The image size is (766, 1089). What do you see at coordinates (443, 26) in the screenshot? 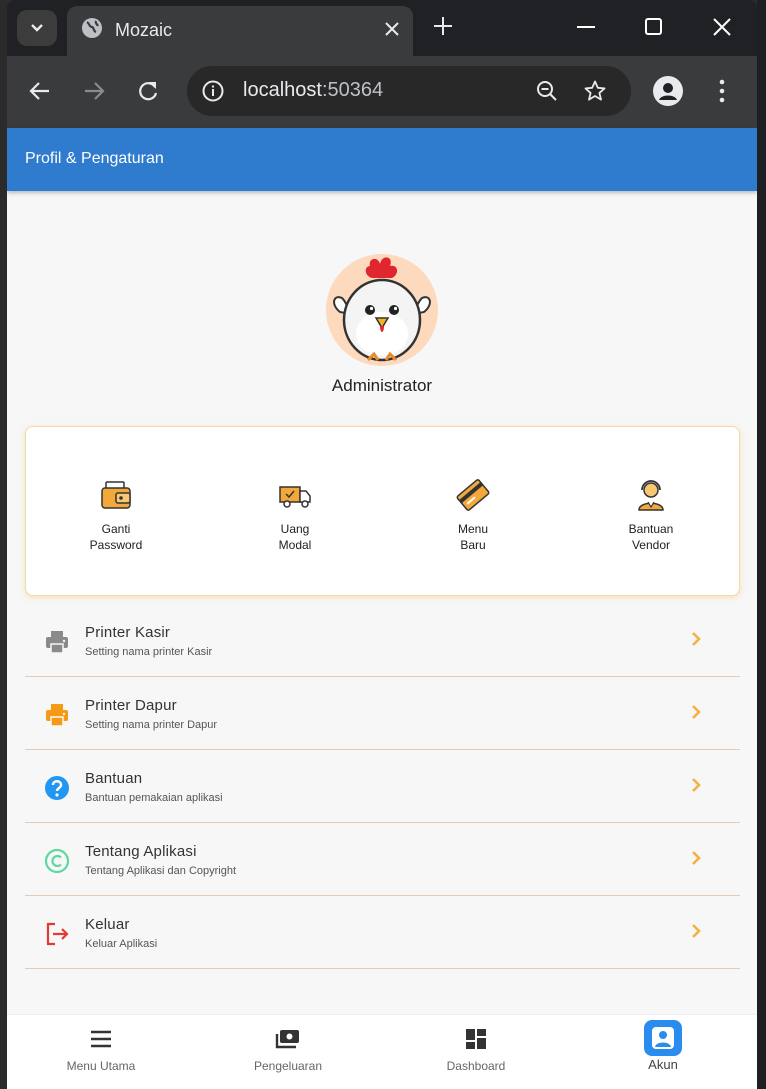
I see `new-tab-icon` at bounding box center [443, 26].